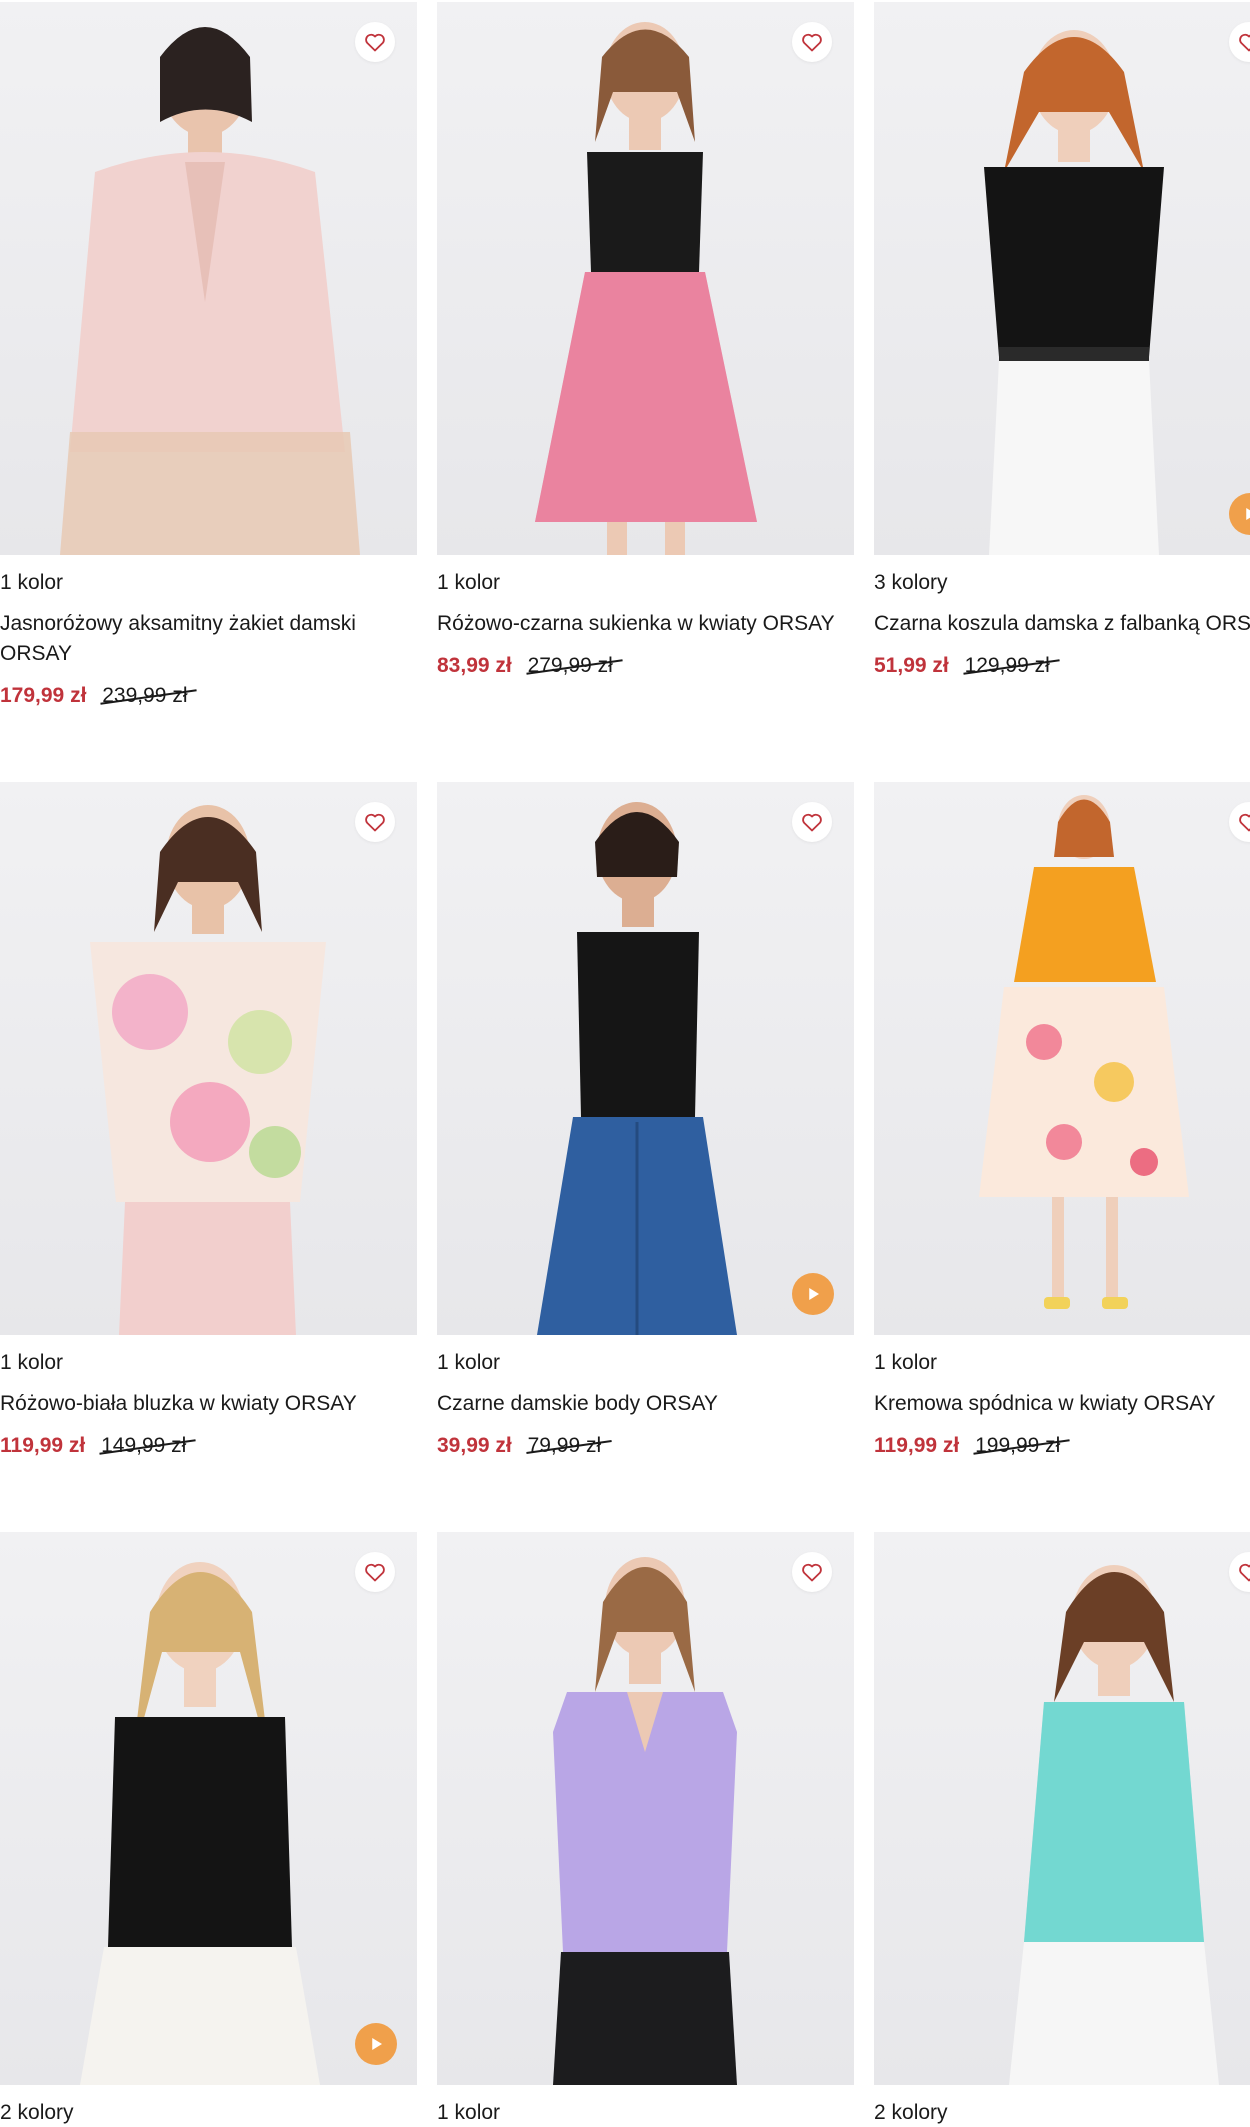 This screenshot has height=2127, width=1250. What do you see at coordinates (1062, 1446) in the screenshot?
I see `price-row: 119,99 zł 199,99 zł` at bounding box center [1062, 1446].